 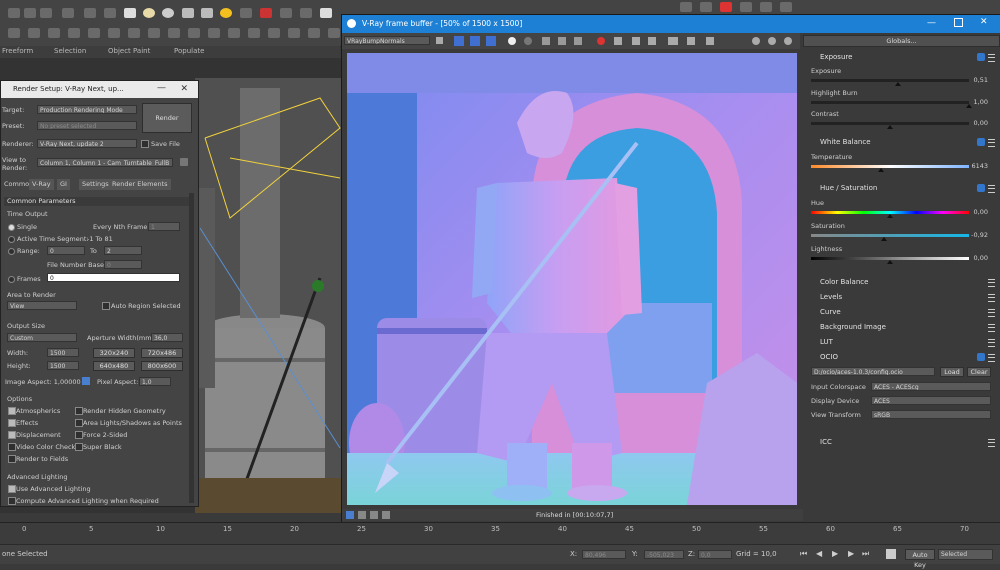 What do you see at coordinates (162, 353) in the screenshot?
I see `preset-720x486-button: 720x486` at bounding box center [162, 353].